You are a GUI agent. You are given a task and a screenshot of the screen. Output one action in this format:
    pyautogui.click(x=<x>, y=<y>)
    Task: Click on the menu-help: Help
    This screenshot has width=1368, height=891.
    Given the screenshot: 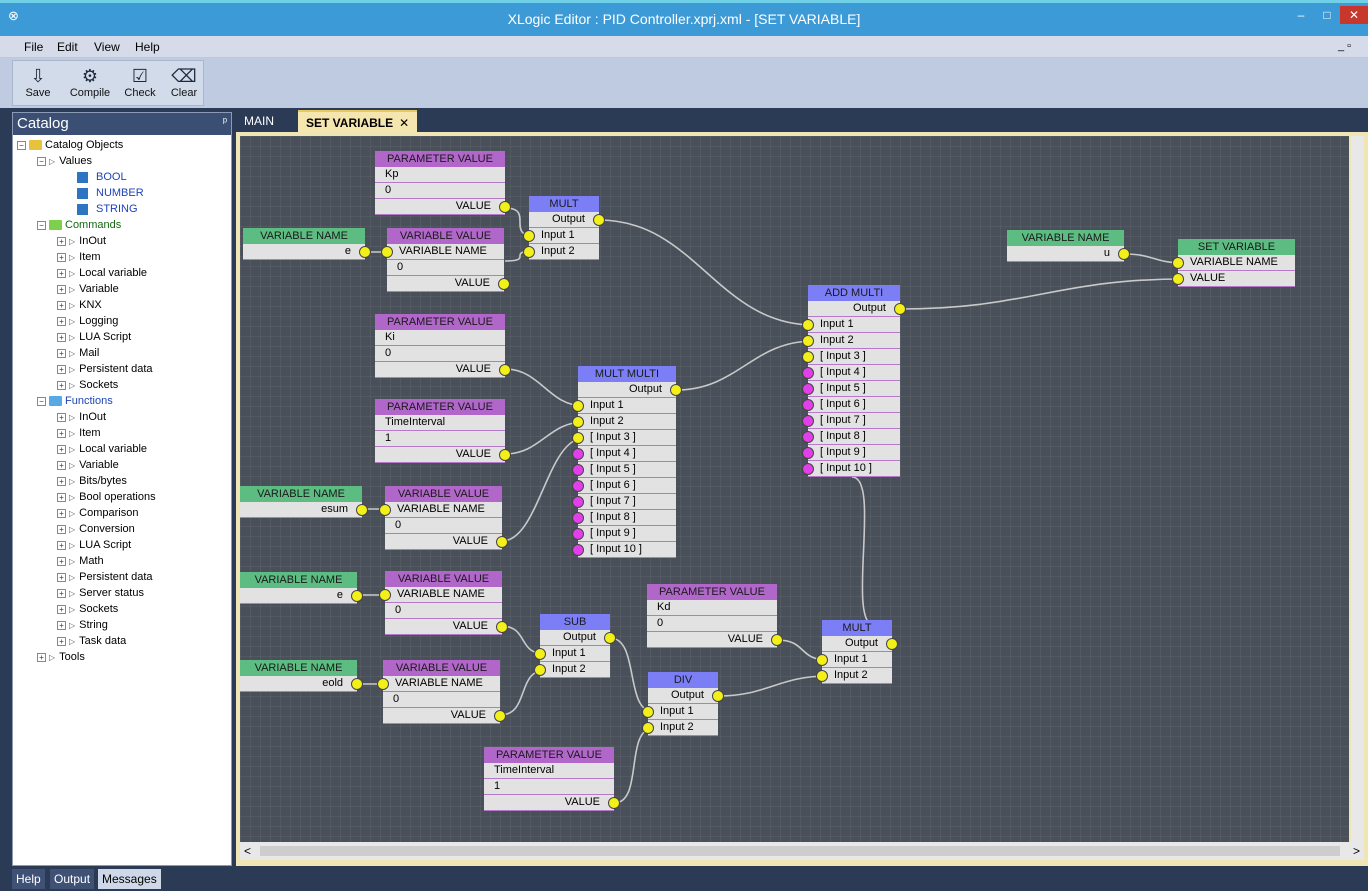 What is the action you would take?
    pyautogui.click(x=147, y=47)
    